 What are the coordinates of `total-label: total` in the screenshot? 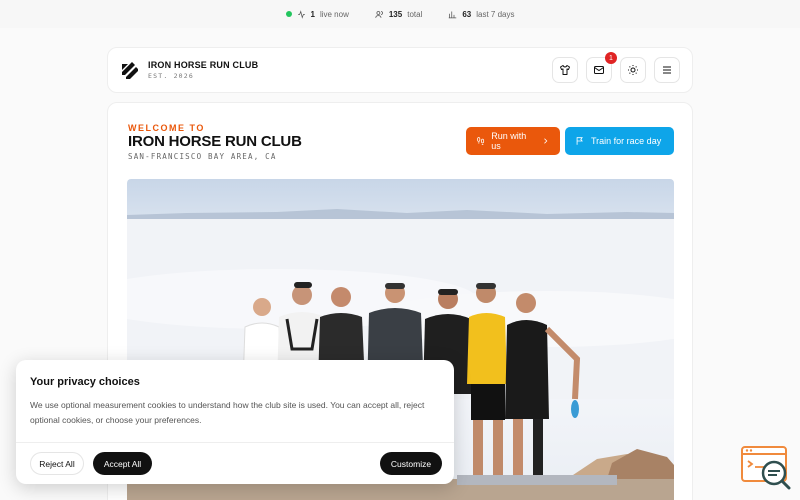 It's located at (415, 14).